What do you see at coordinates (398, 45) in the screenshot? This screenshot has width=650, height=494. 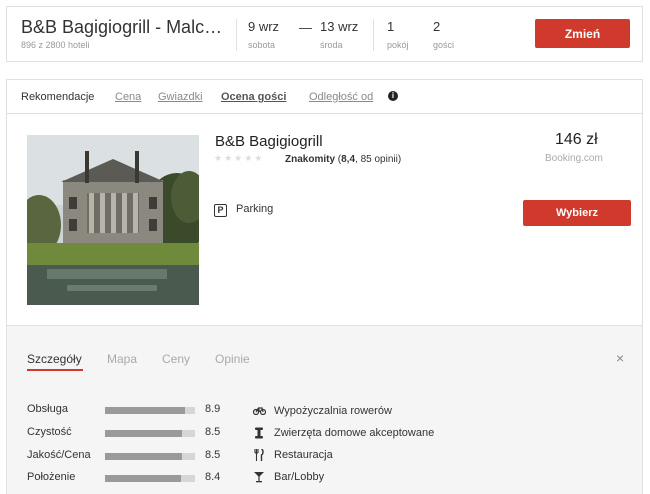 I see `rooms-label: pokój` at bounding box center [398, 45].